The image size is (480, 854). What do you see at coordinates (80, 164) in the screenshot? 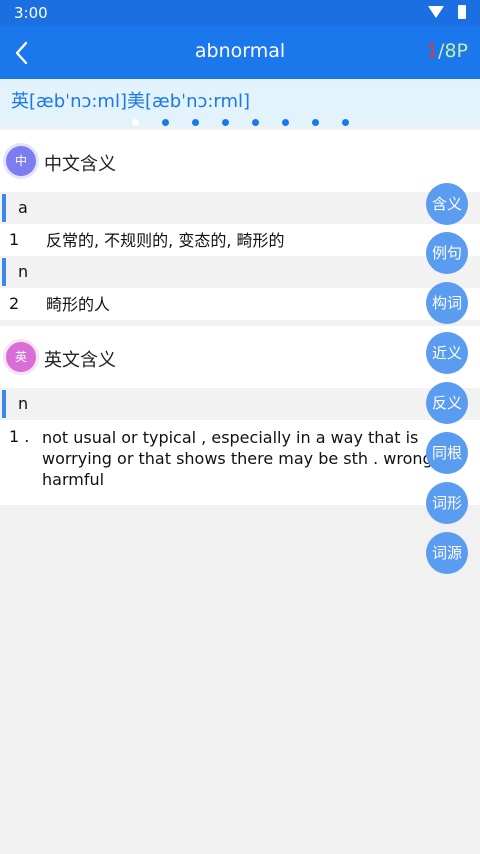
I see `chinese-section-title: 中文含义` at bounding box center [80, 164].